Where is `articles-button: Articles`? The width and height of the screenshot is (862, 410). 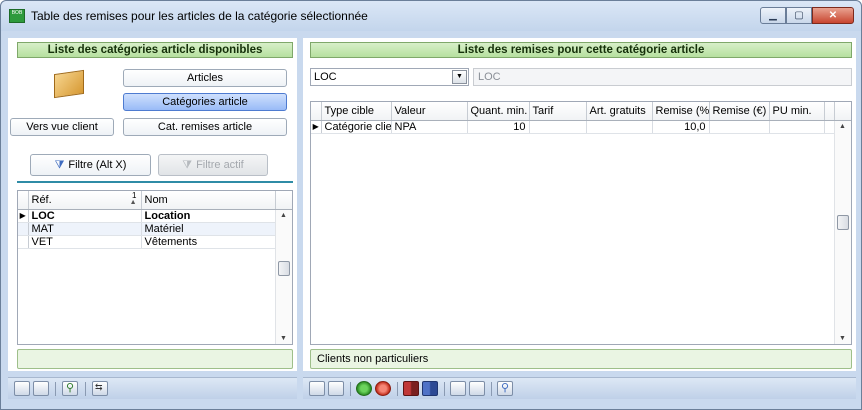
articles-button: Articles is located at coordinates (205, 78).